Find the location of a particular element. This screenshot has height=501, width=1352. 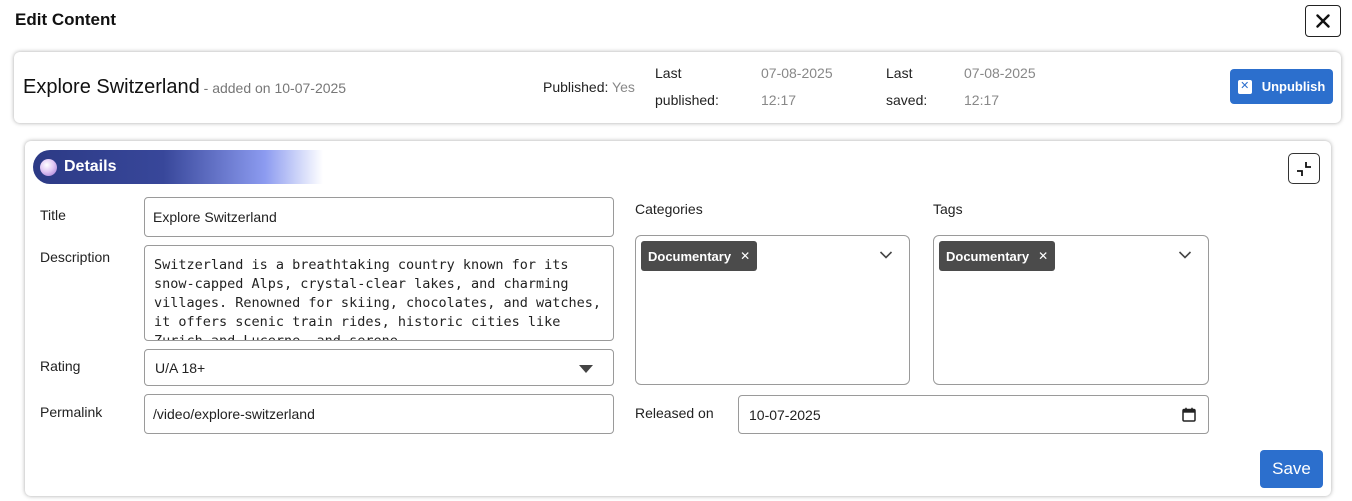

calendar-icon is located at coordinates (1189, 414).